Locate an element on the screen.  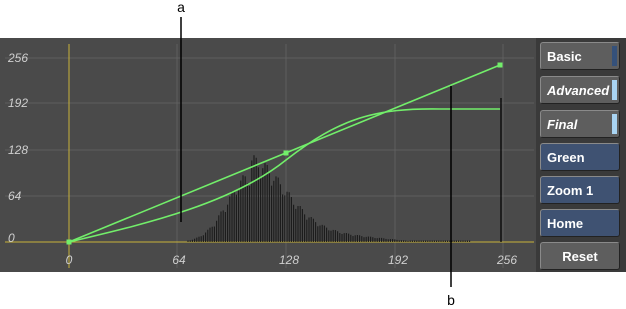
x-tick-label: 0 is located at coordinates (69, 260).